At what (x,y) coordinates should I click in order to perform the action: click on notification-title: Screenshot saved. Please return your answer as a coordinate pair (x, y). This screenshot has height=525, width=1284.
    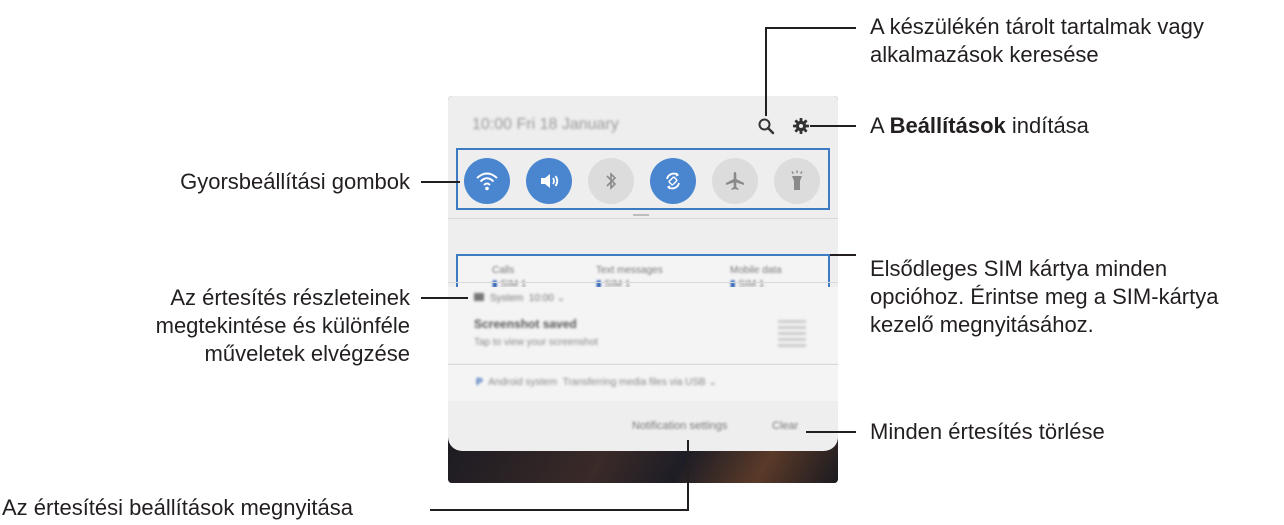
    Looking at the image, I should click on (525, 324).